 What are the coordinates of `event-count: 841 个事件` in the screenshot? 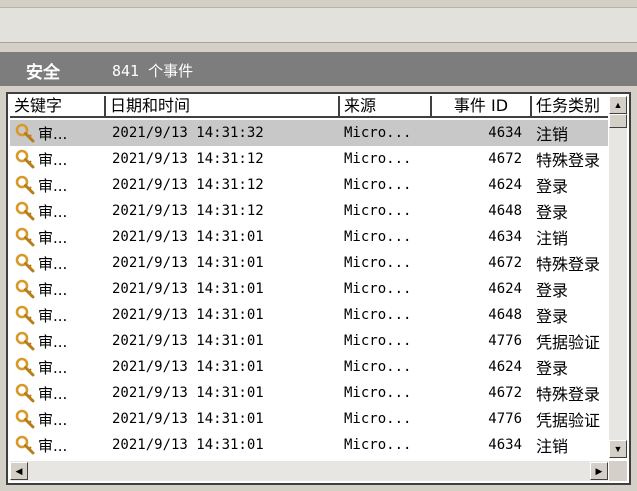 It's located at (153, 71).